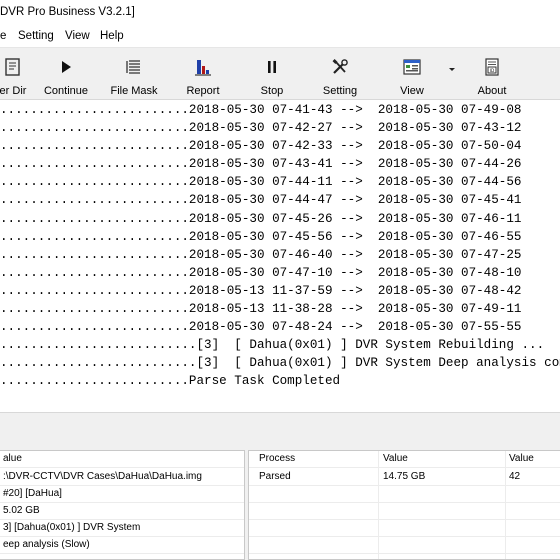 This screenshot has height=560, width=560. Describe the element at coordinates (280, 431) in the screenshot. I see `status-band` at that location.